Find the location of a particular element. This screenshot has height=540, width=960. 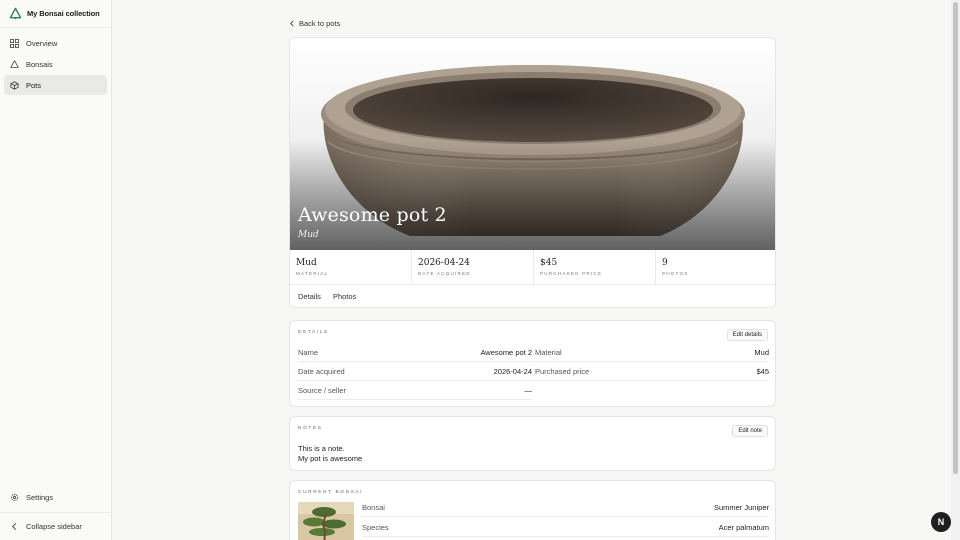

collapse-sidebar-label: Collapse sidebar is located at coordinates (54, 526).